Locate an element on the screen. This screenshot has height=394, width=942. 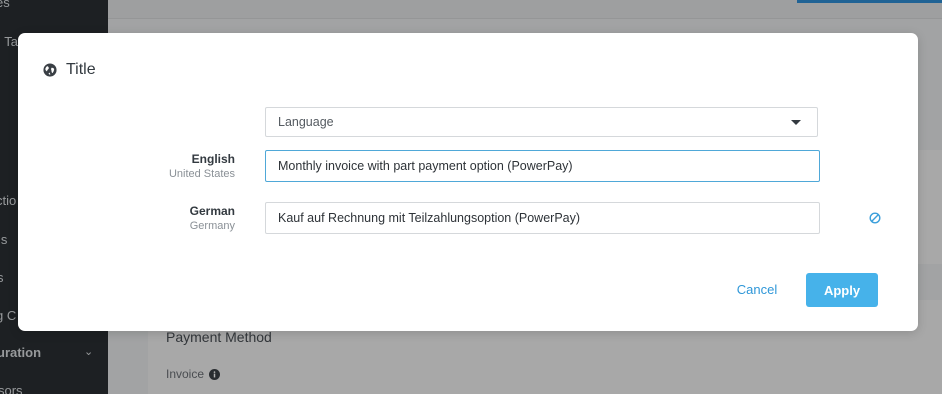
modal-header: Title is located at coordinates (69, 70).